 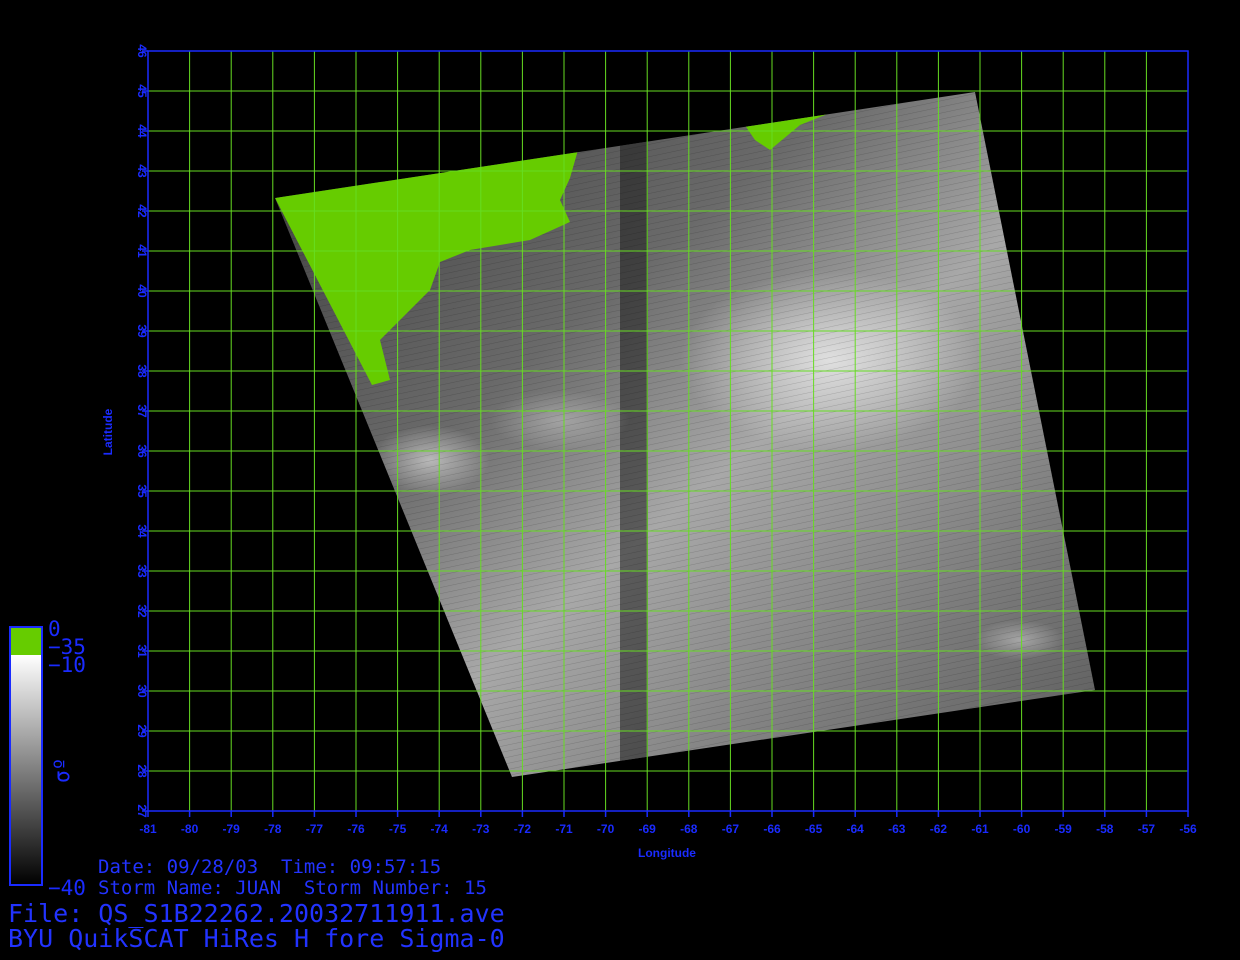 I want to click on colorbar-gradient, so click(x=26, y=770).